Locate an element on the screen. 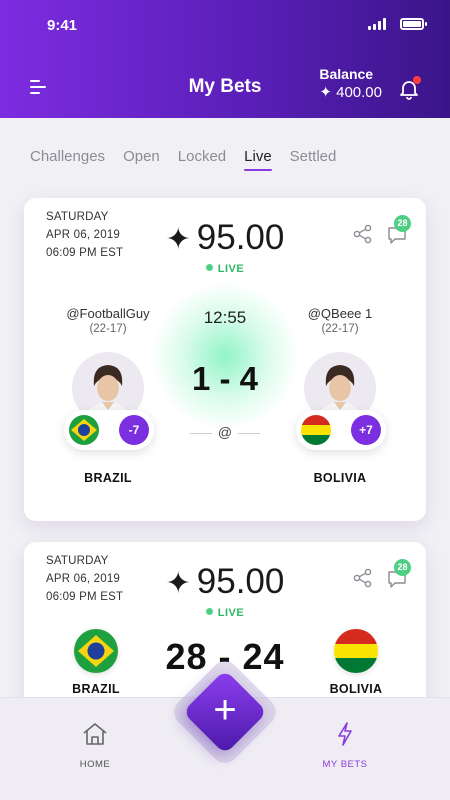 This screenshot has width=450, height=800. nav-my-bets: MY BETS is located at coordinates (345, 745).